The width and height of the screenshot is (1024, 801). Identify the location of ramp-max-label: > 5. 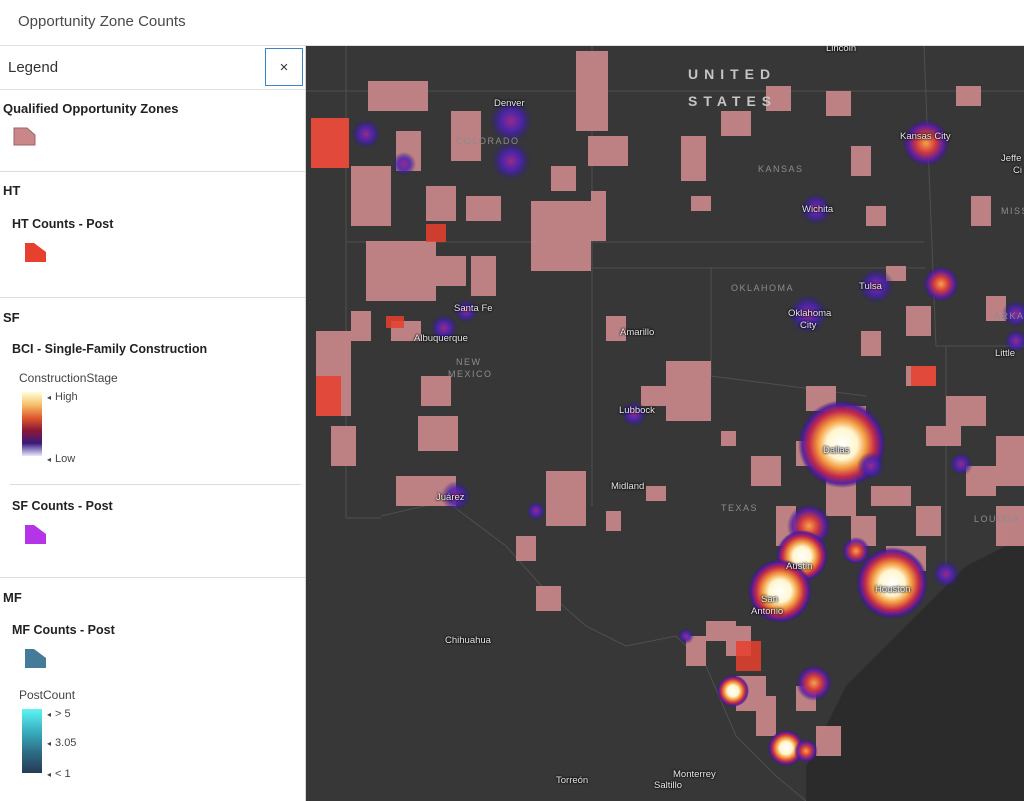
(59, 714).